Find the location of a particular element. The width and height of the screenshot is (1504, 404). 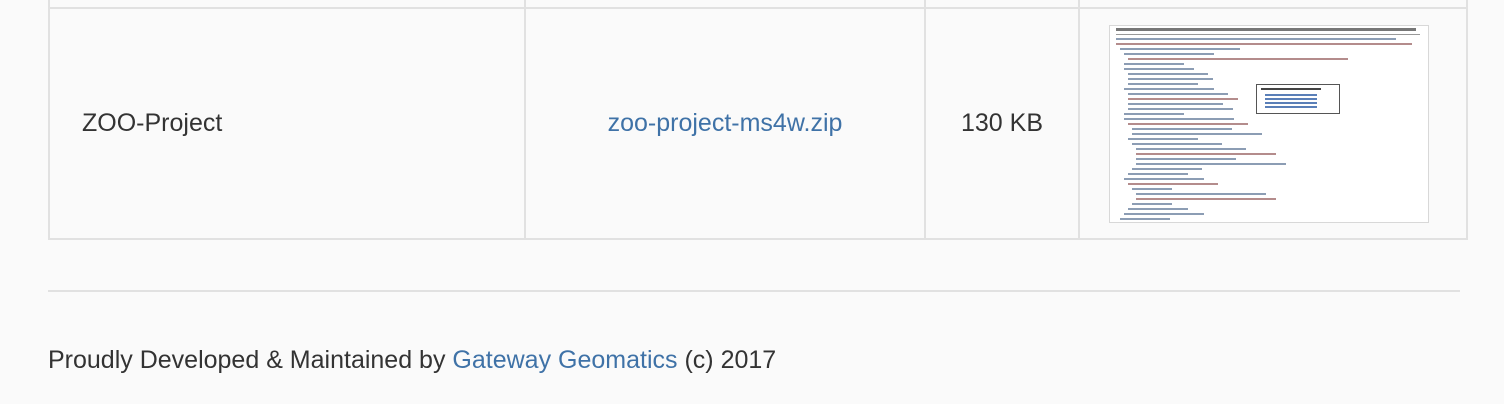

footer-prefix: Proudly Developed & Maintained by is located at coordinates (247, 360).